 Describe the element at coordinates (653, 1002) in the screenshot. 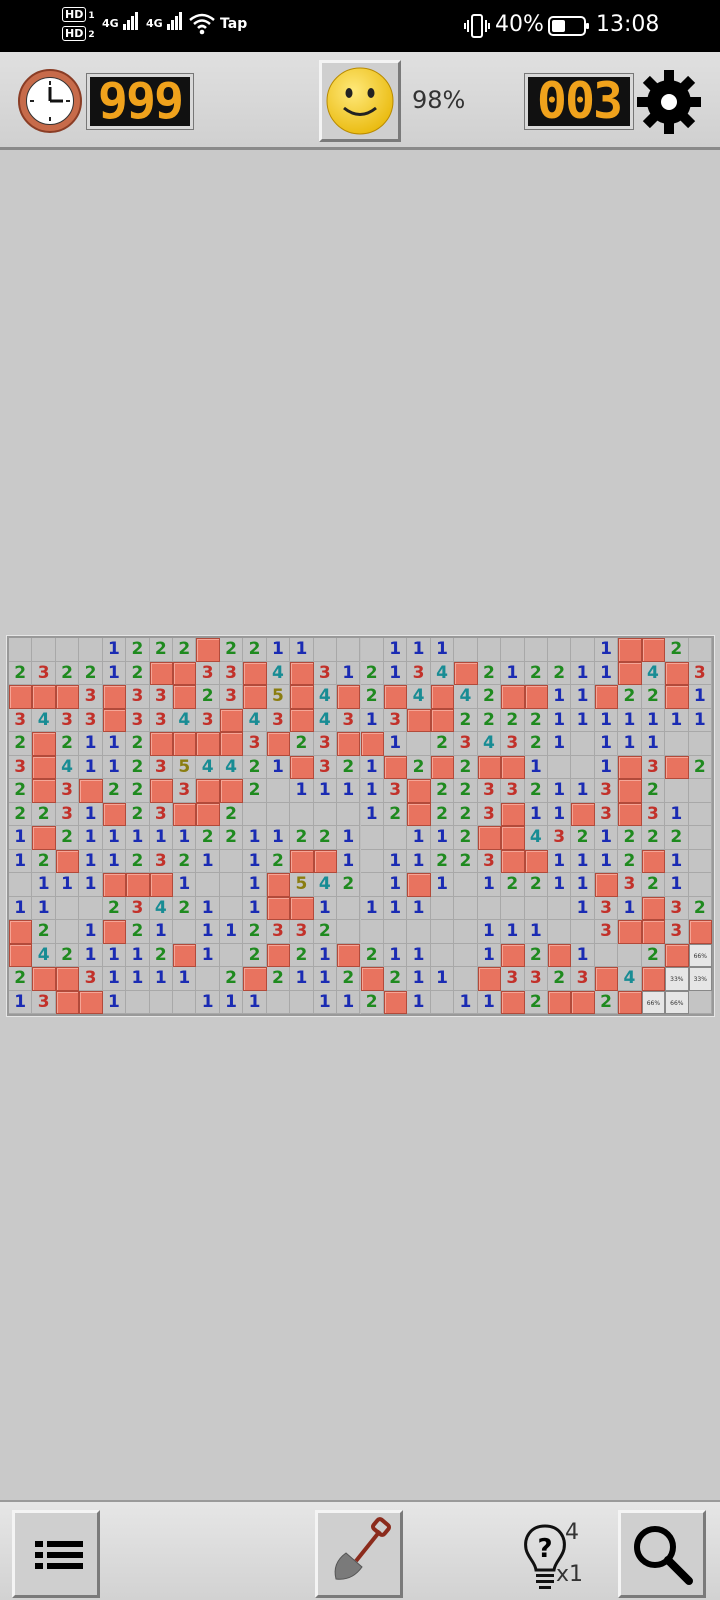

I see `hint-cell: 66%` at that location.